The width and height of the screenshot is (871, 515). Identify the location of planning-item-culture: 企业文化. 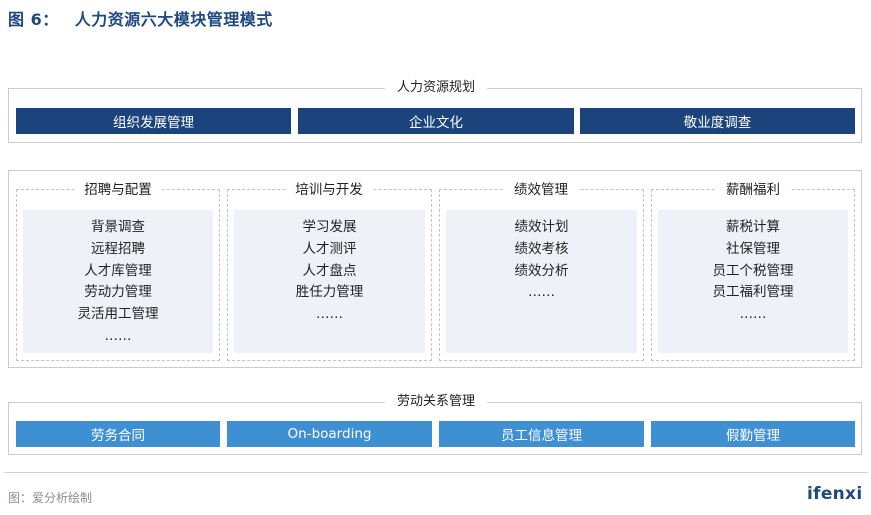
(436, 121).